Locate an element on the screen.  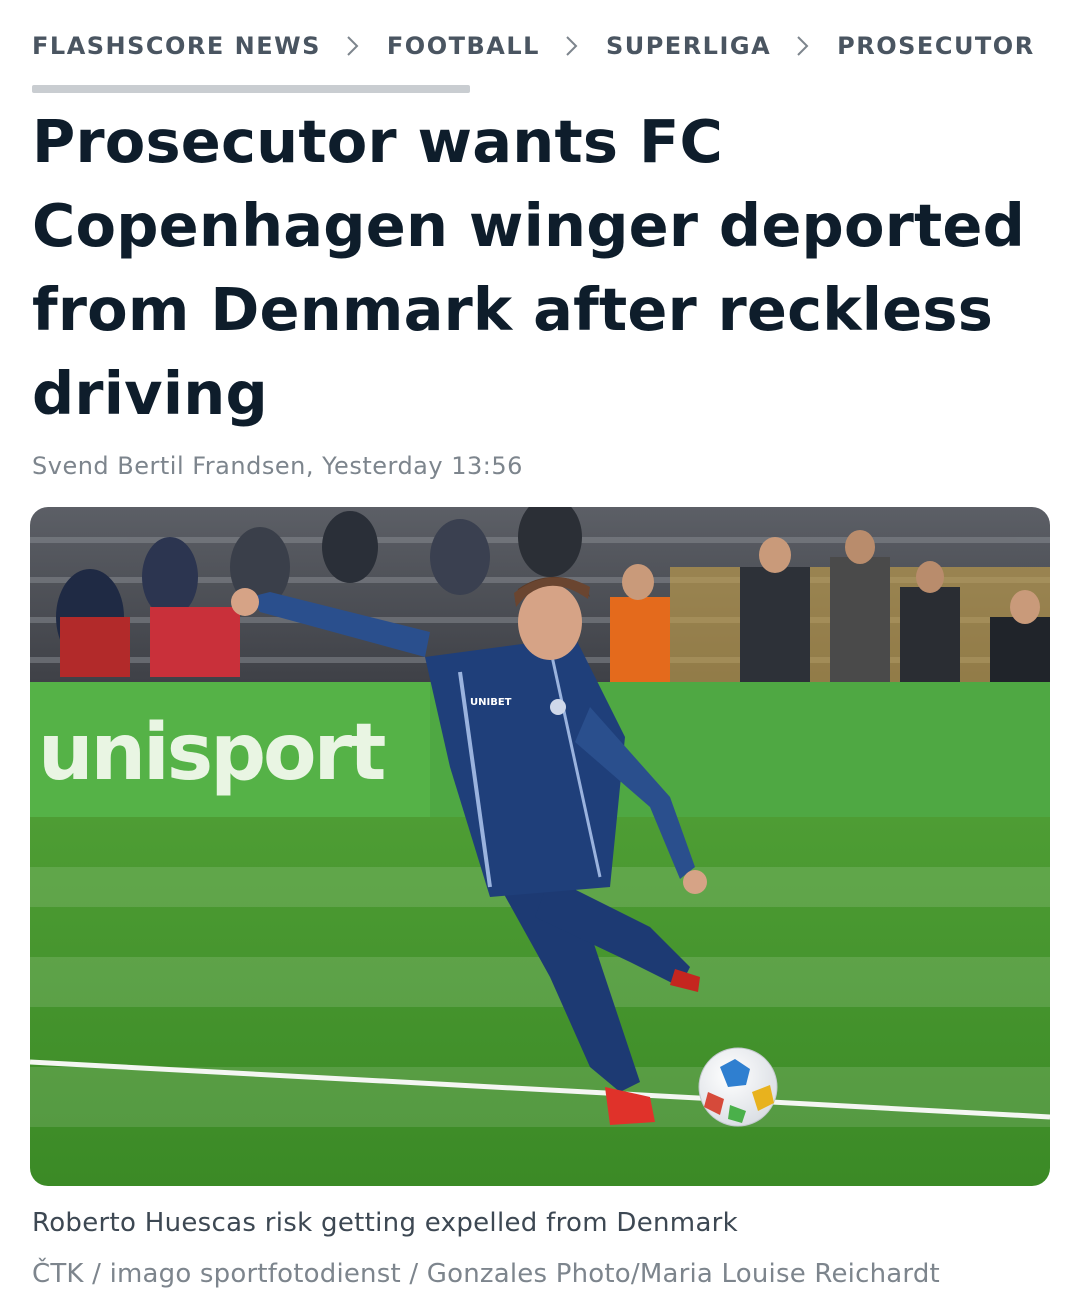
headline-line: Prosecutor wants FC is located at coordinates (377, 141).